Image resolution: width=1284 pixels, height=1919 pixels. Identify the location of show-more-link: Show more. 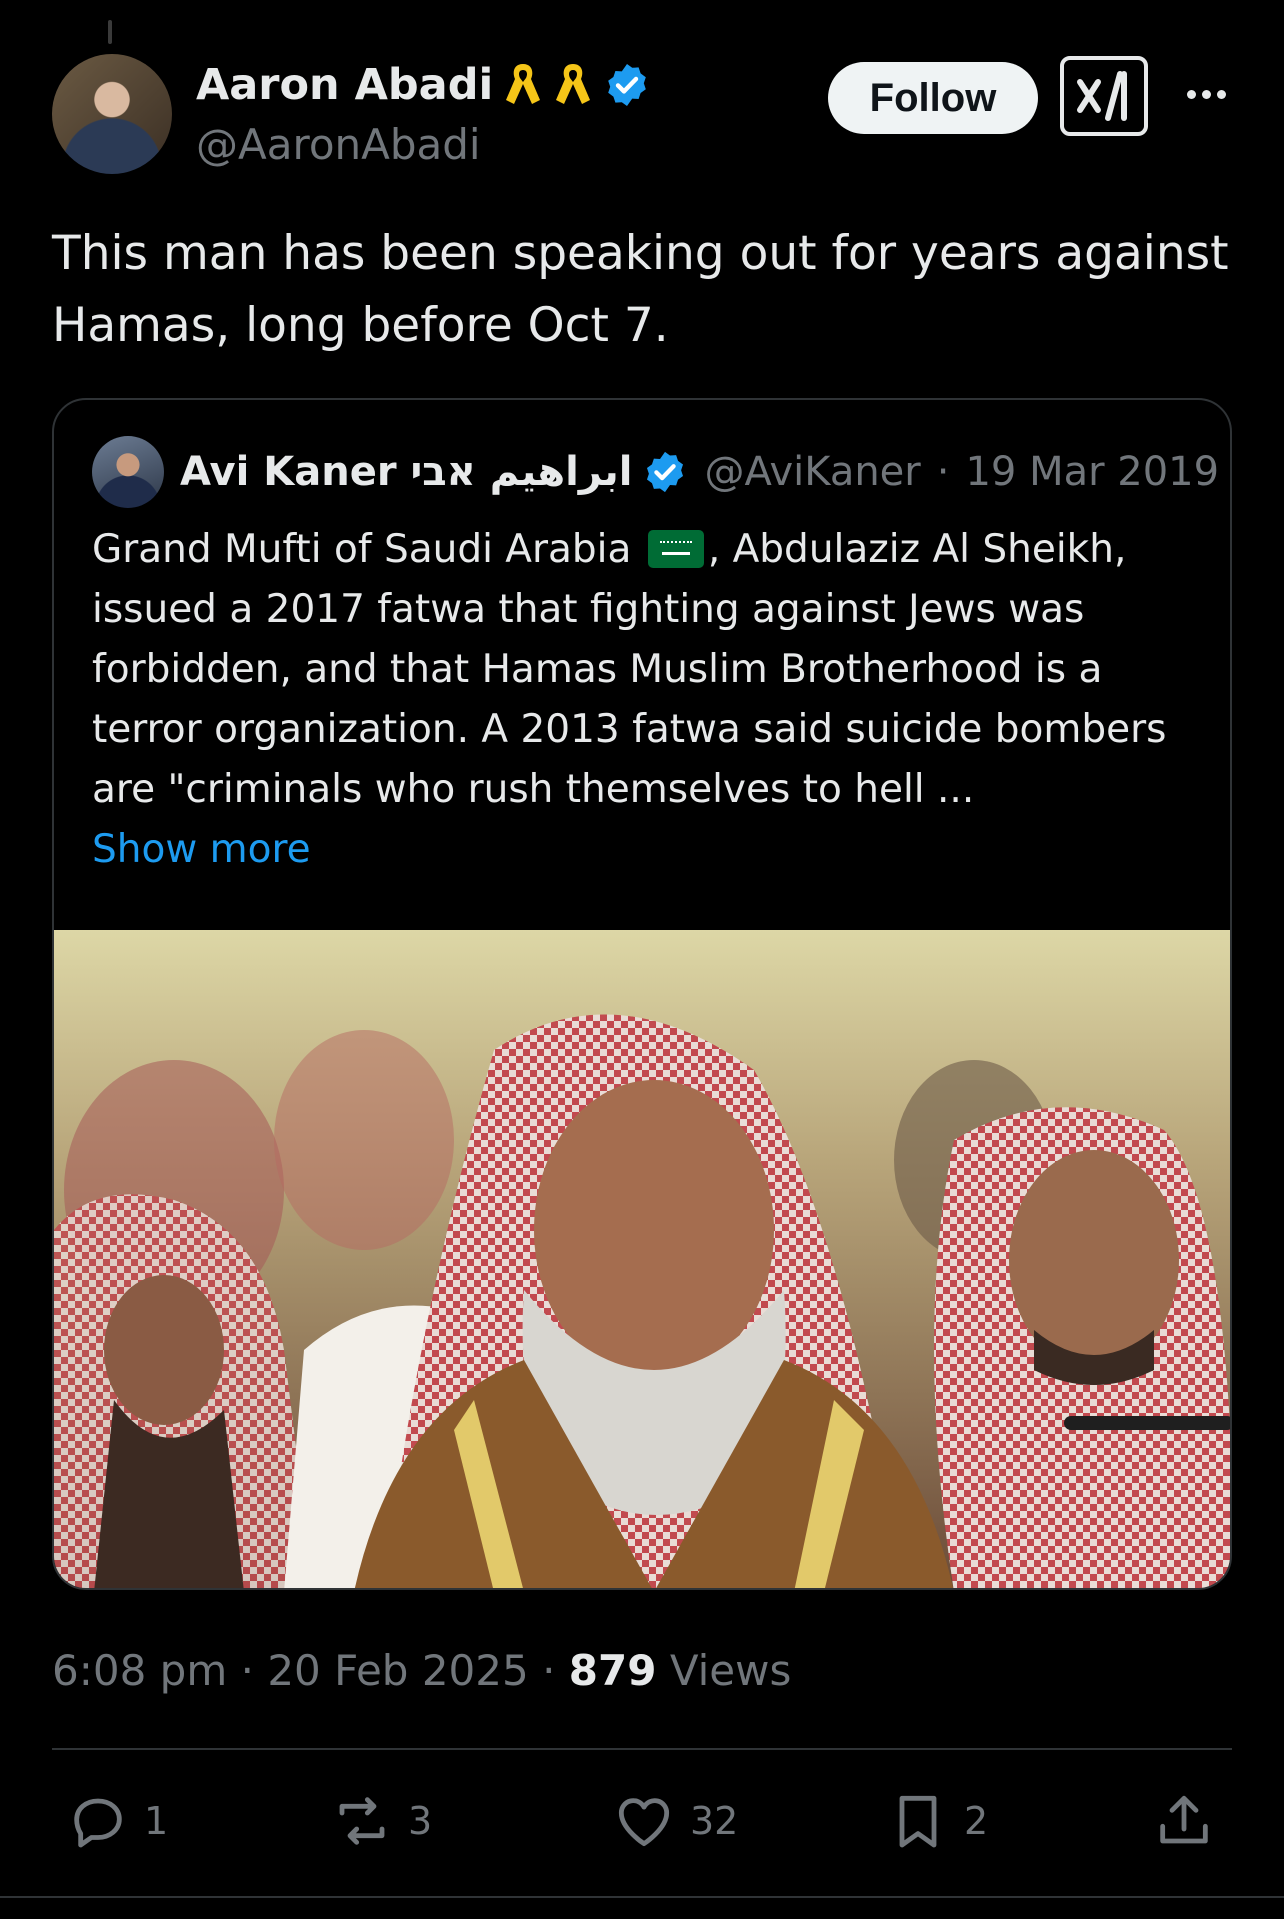
(647, 850).